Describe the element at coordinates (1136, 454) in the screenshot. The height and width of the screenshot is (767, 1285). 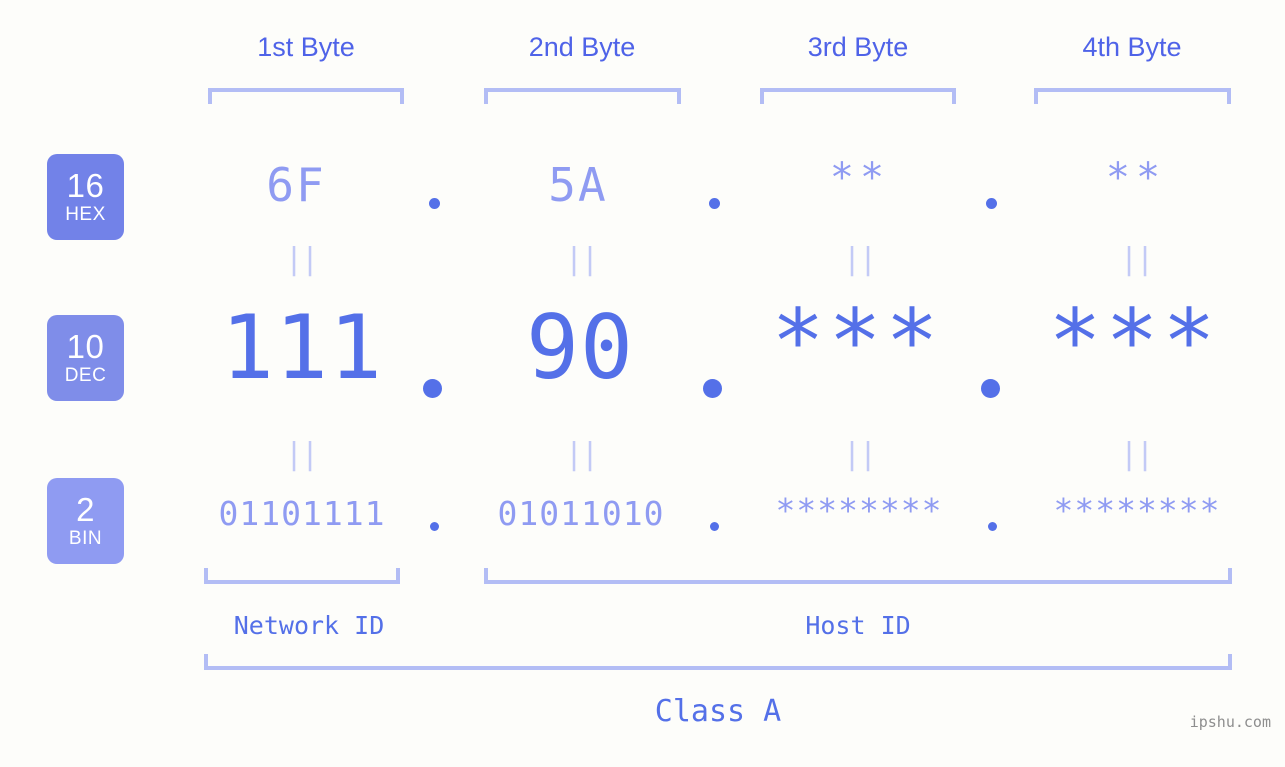
I see `equivalence-mark-dec-bin-4: ||` at that location.